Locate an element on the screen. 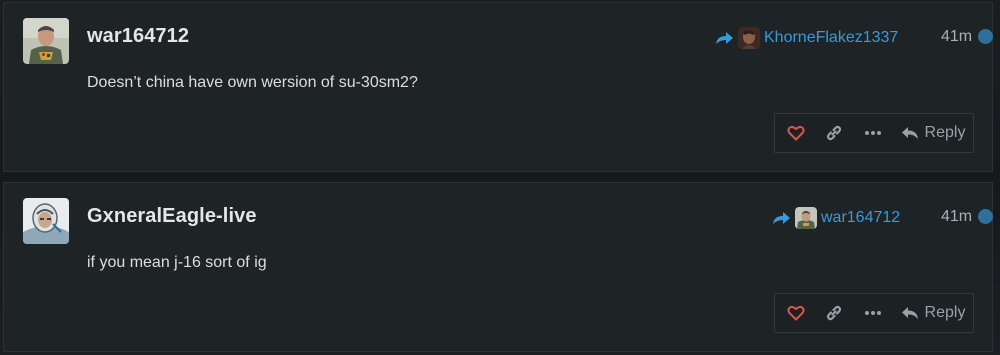  reply-to-username: KhorneFlakez1337 is located at coordinates (831, 37).